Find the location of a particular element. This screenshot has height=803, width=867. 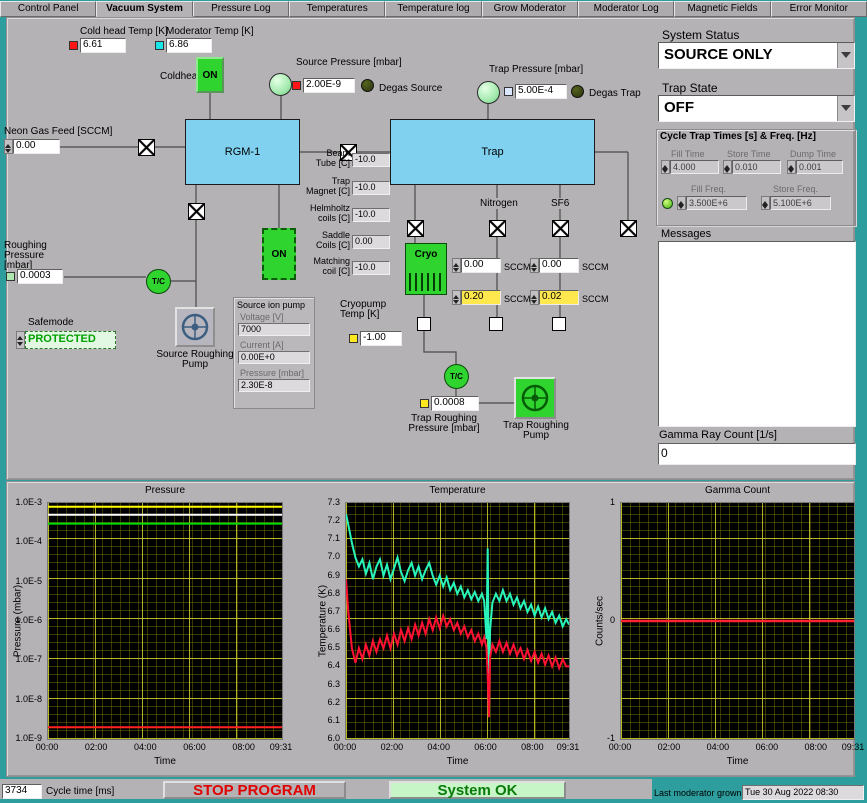

nitrogen-flow-a-input: 0.00 is located at coordinates (476, 265).